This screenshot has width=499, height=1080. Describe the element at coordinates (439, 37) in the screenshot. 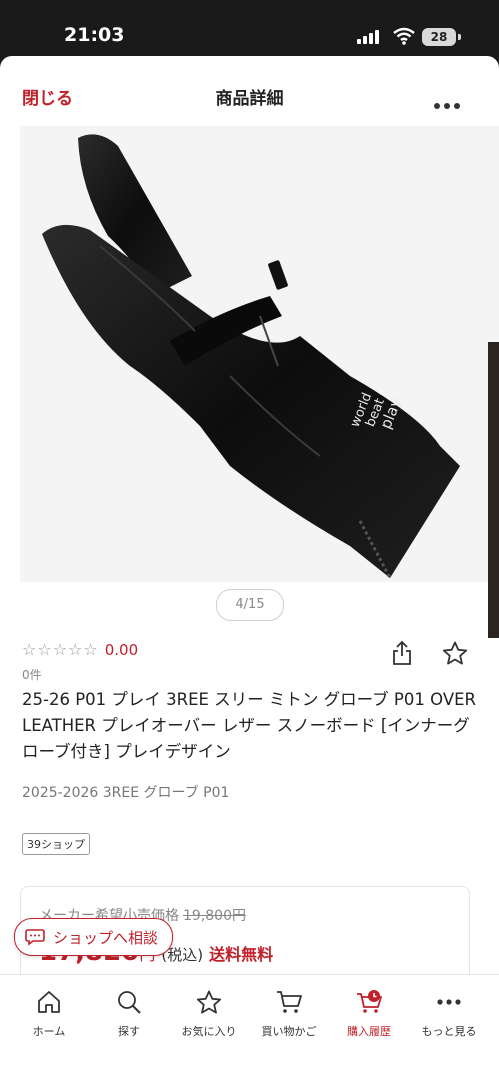

I see `battery-indicator: 28` at that location.